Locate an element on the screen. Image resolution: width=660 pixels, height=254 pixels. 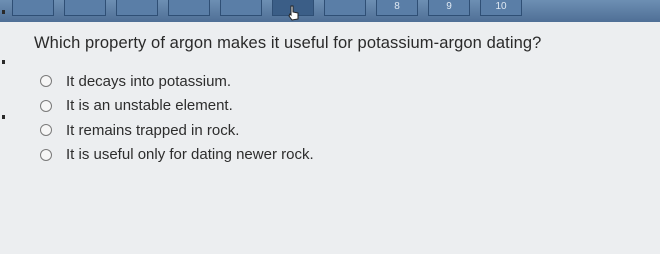
question-nav-item-10: 10 is located at coordinates (501, 8).